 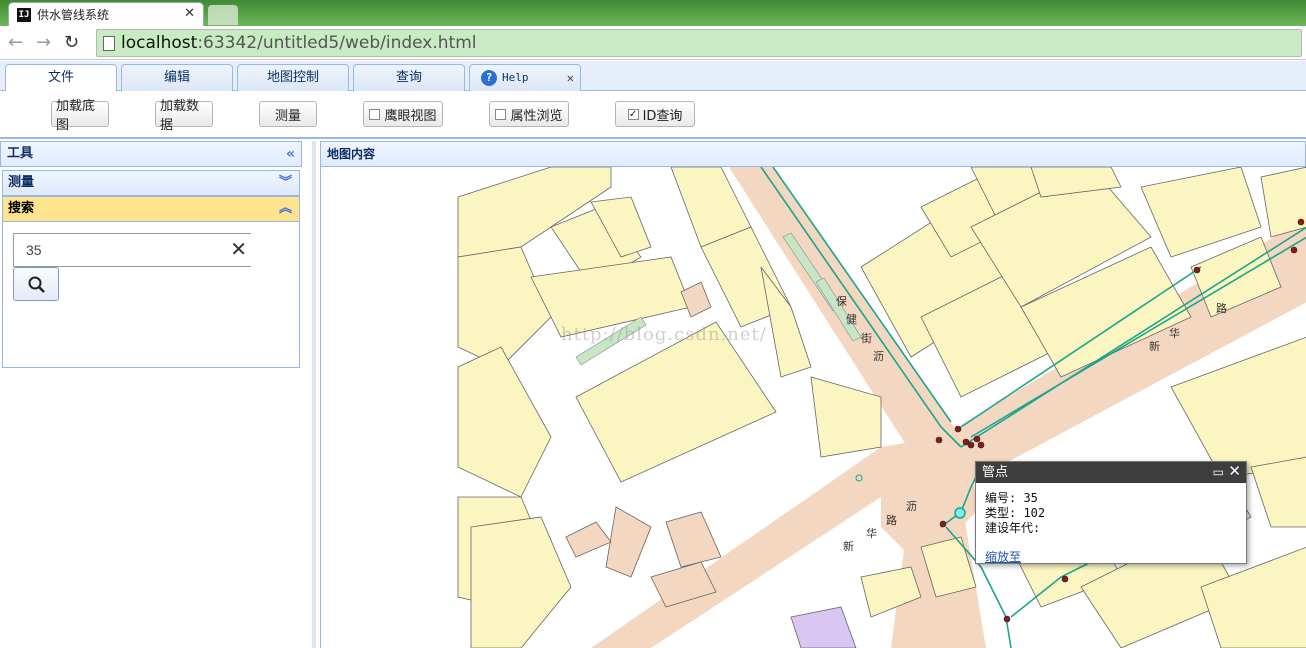 What do you see at coordinates (1013, 528) in the screenshot?
I see `popup-year-line: 建设年代:` at bounding box center [1013, 528].